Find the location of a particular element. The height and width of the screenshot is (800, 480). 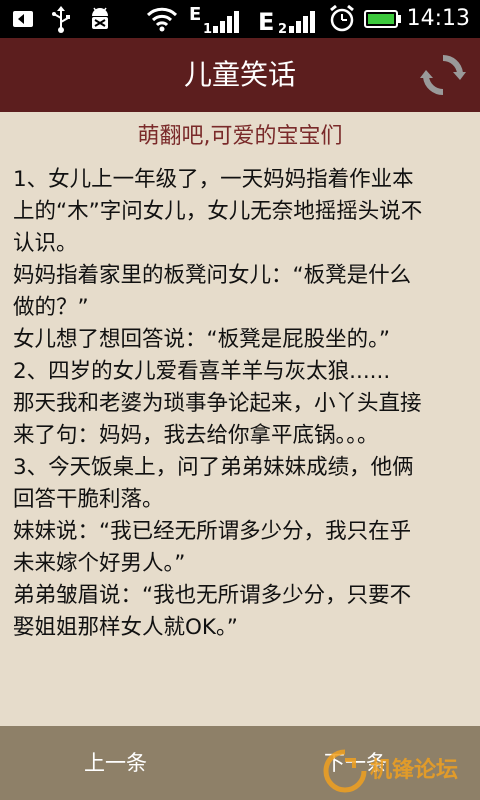

joke-line: 未来嫁个好男人。” is located at coordinates (99, 563).